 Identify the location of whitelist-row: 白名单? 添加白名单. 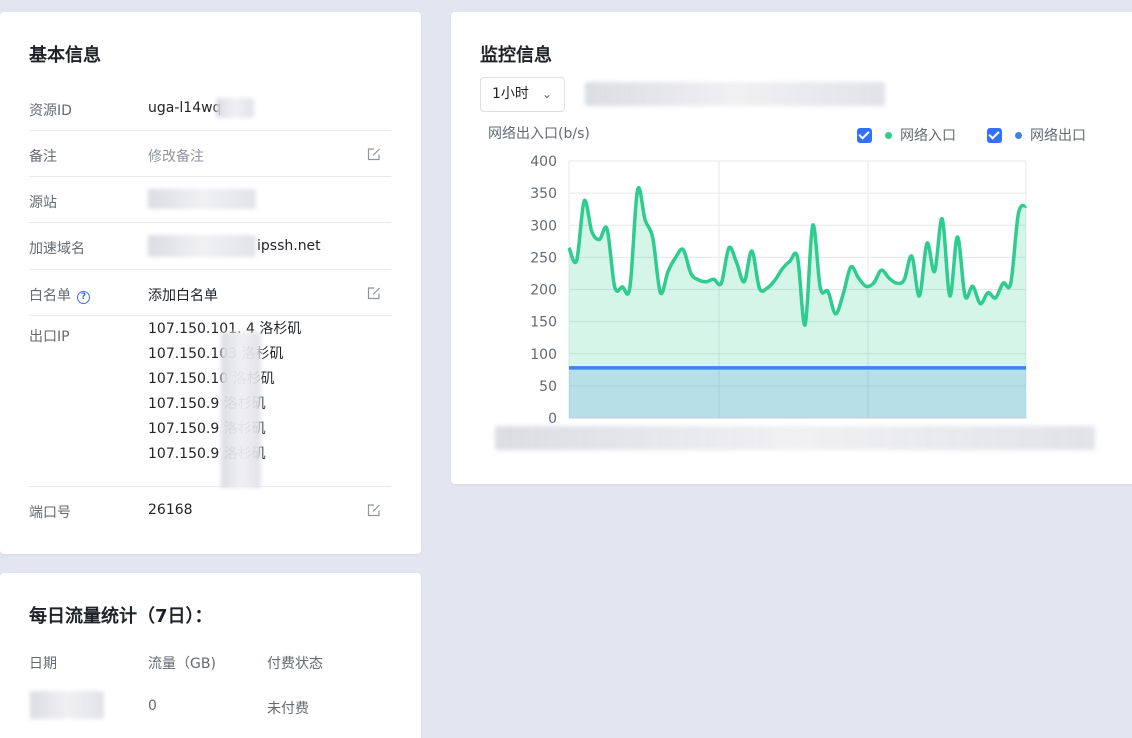
(210, 293).